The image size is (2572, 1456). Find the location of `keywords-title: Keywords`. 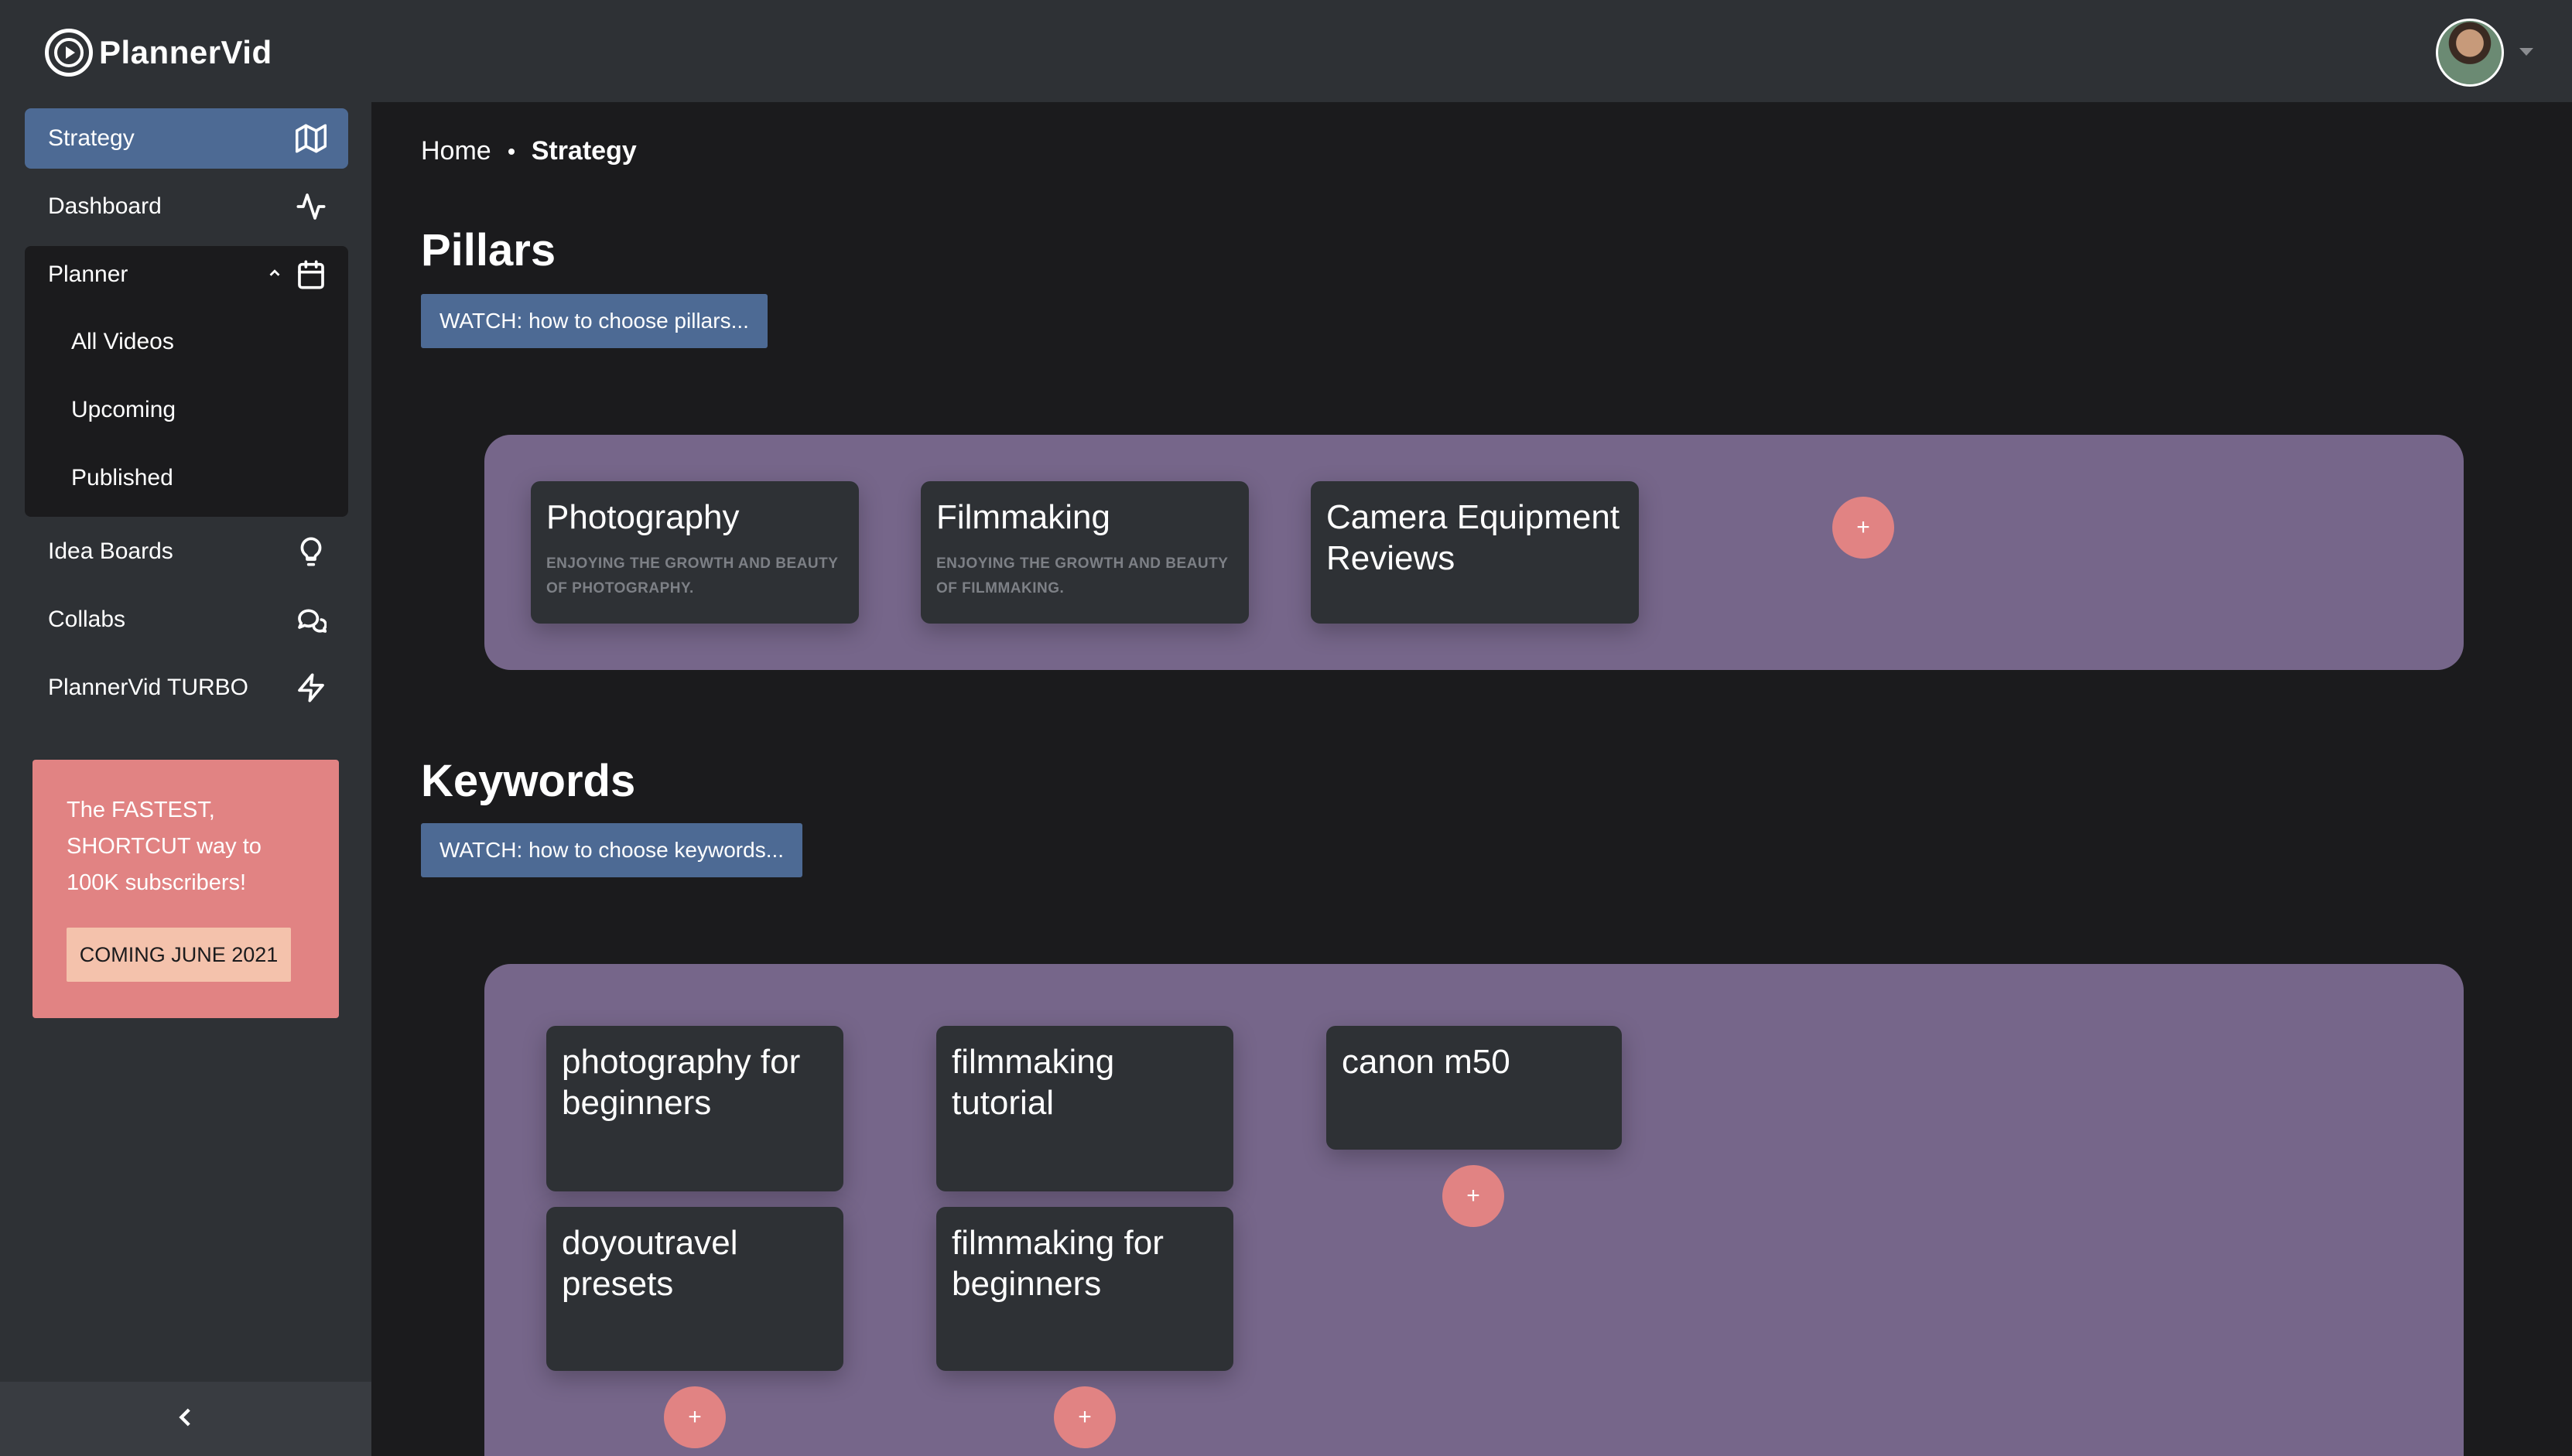

keywords-title: Keywords is located at coordinates (528, 781).